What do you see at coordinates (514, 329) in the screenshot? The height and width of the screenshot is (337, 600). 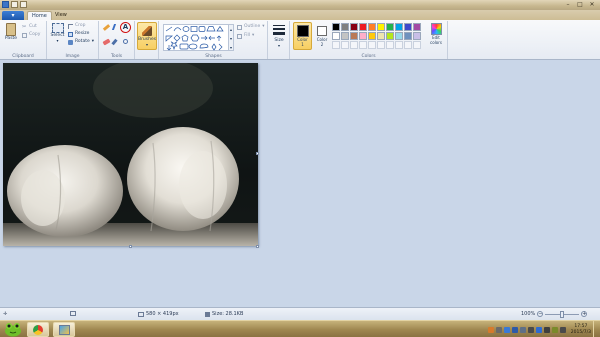 I see `shield-icon` at bounding box center [514, 329].